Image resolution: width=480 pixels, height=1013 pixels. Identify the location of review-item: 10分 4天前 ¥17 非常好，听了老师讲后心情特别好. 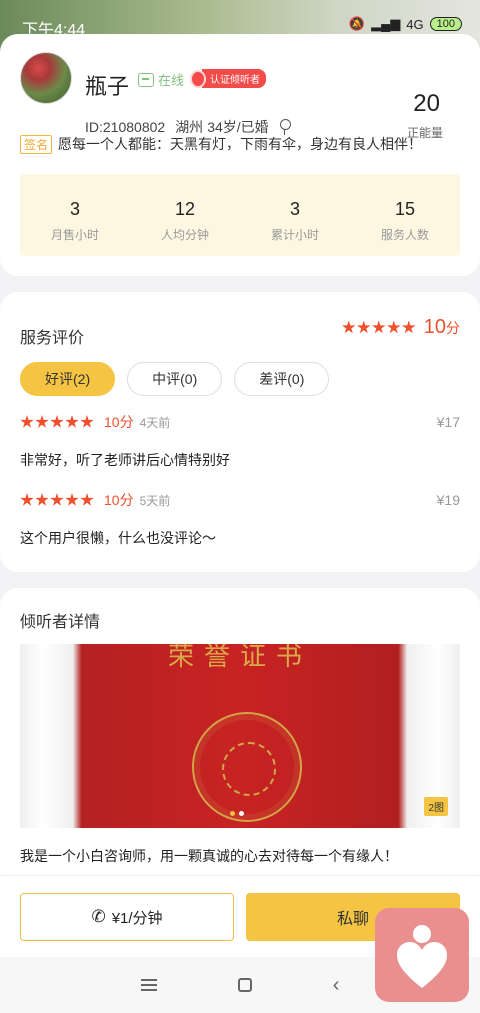
(240, 441).